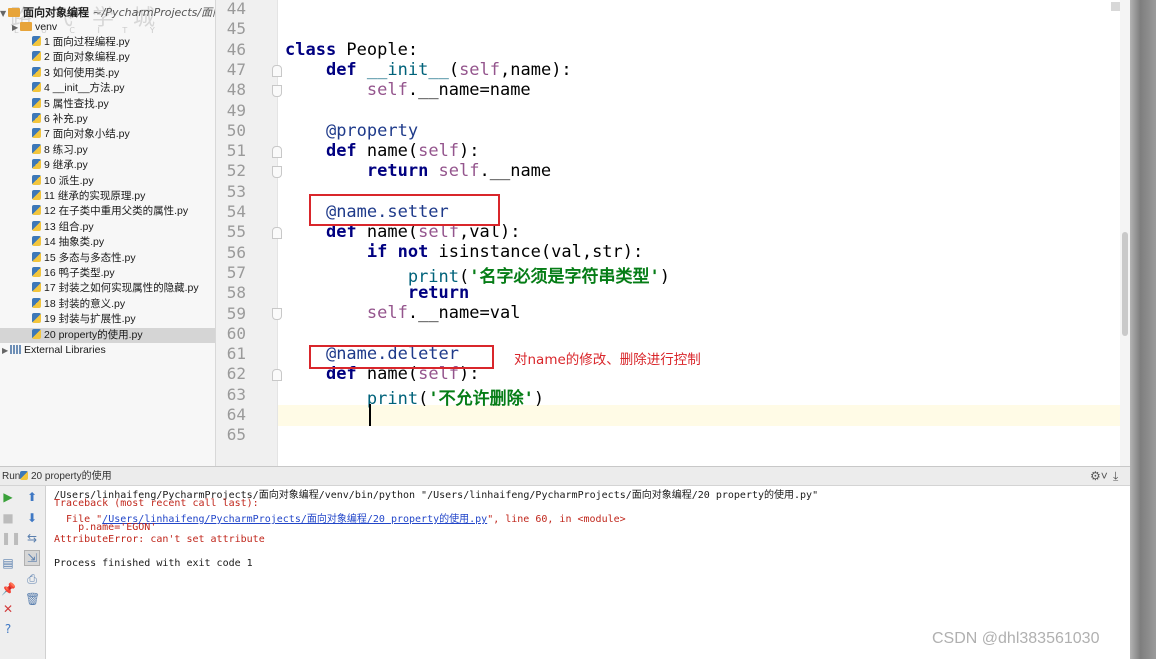 This screenshot has height=659, width=1156. I want to click on pin-tab-icon: 📌, so click(8, 589).